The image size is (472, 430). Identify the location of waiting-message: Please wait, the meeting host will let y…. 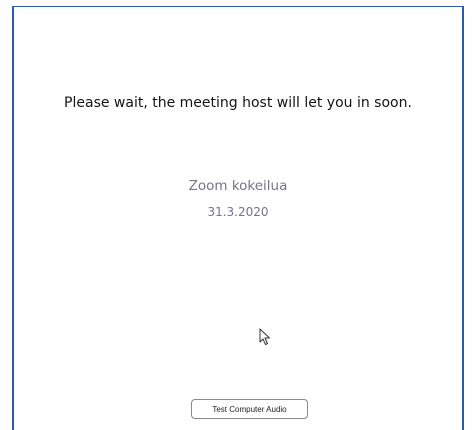
(238, 103).